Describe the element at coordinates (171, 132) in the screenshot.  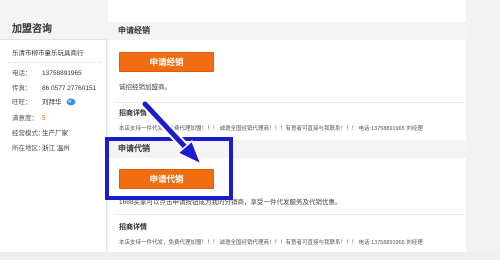
I see `pointer-arrow-icon` at that location.